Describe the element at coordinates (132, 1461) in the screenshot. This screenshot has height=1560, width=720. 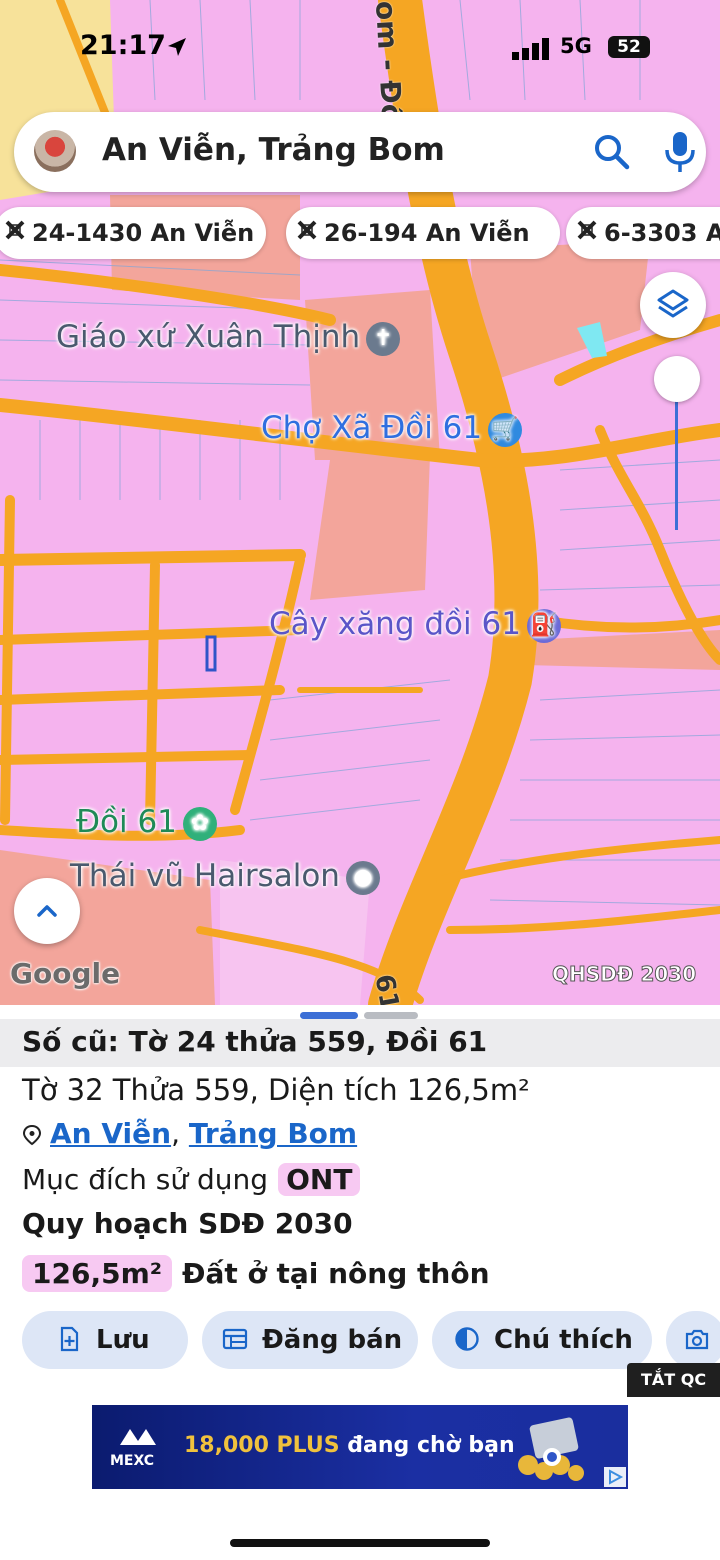
I see `ad-brand: MEXC` at that location.